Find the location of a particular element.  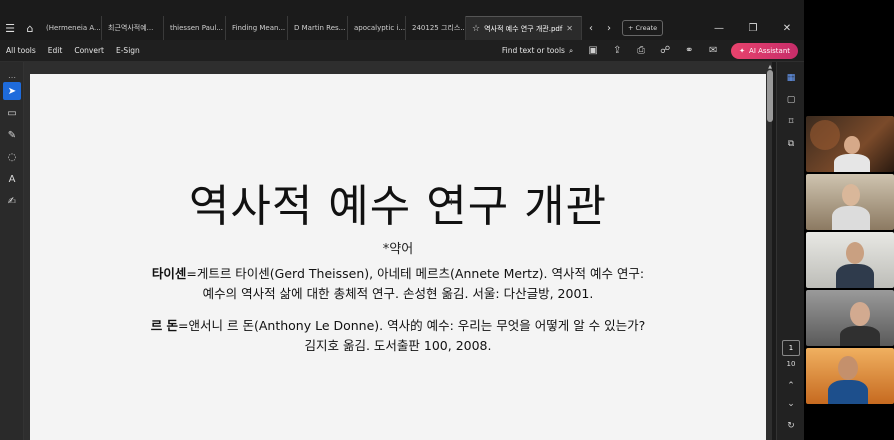

minimize-icon: — is located at coordinates (719, 28).